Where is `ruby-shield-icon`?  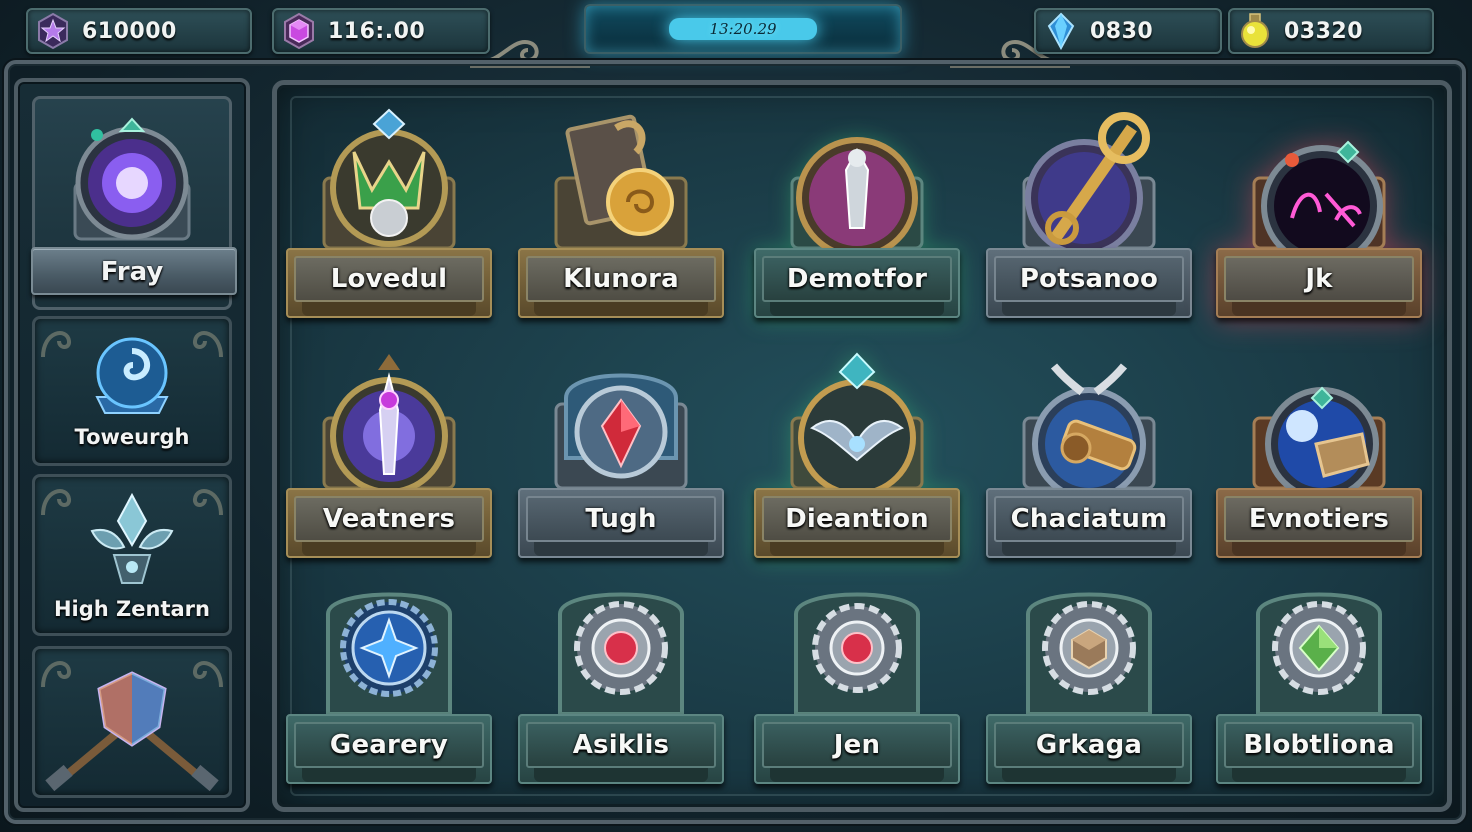
ruby-shield-icon is located at coordinates (621, 430).